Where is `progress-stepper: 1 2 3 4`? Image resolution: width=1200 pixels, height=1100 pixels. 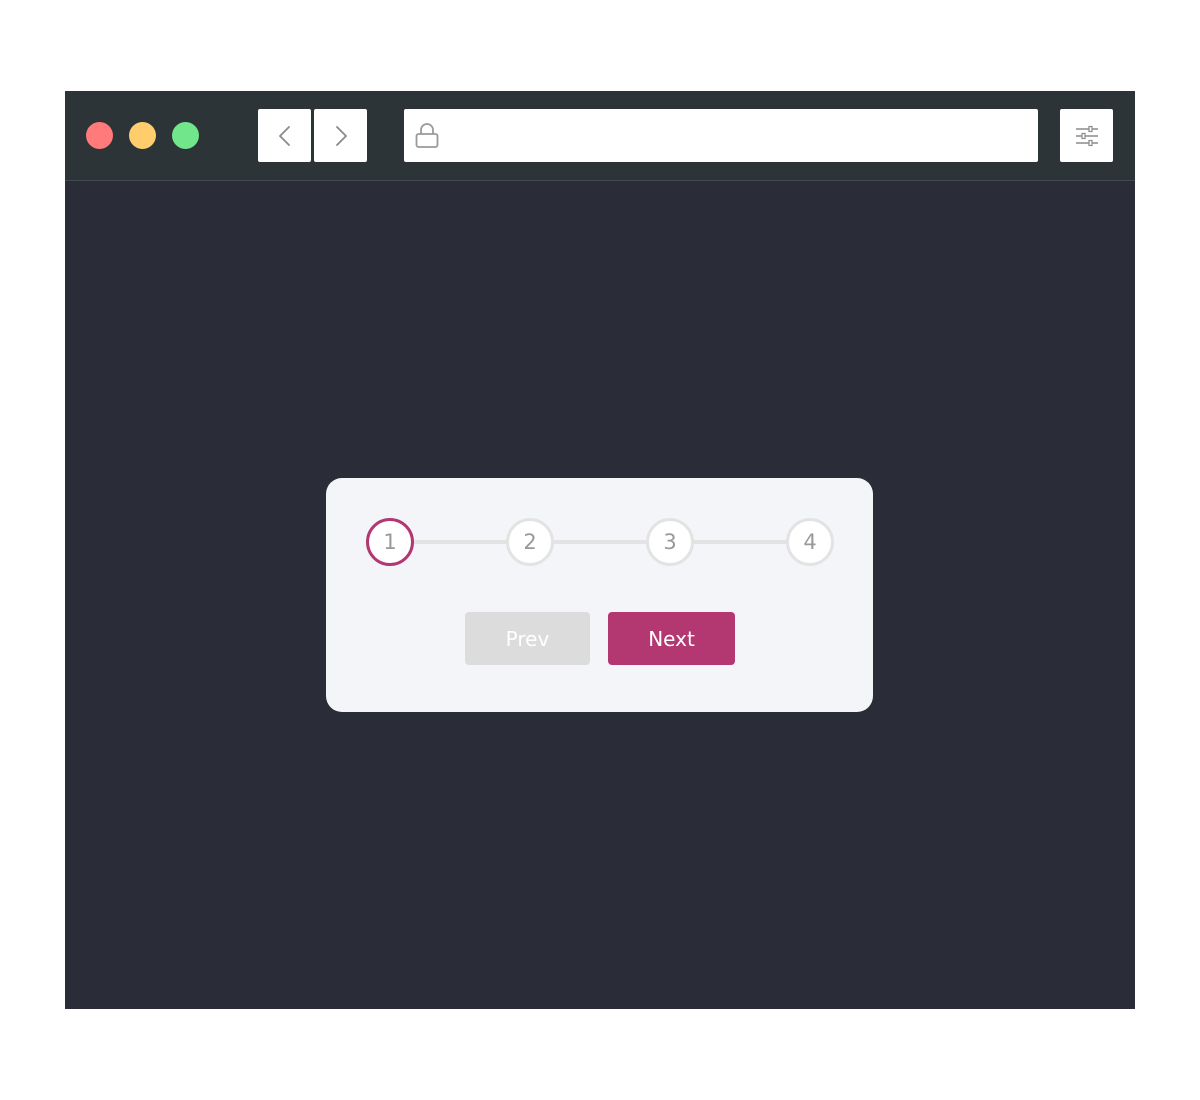 progress-stepper: 1 2 3 4 is located at coordinates (600, 542).